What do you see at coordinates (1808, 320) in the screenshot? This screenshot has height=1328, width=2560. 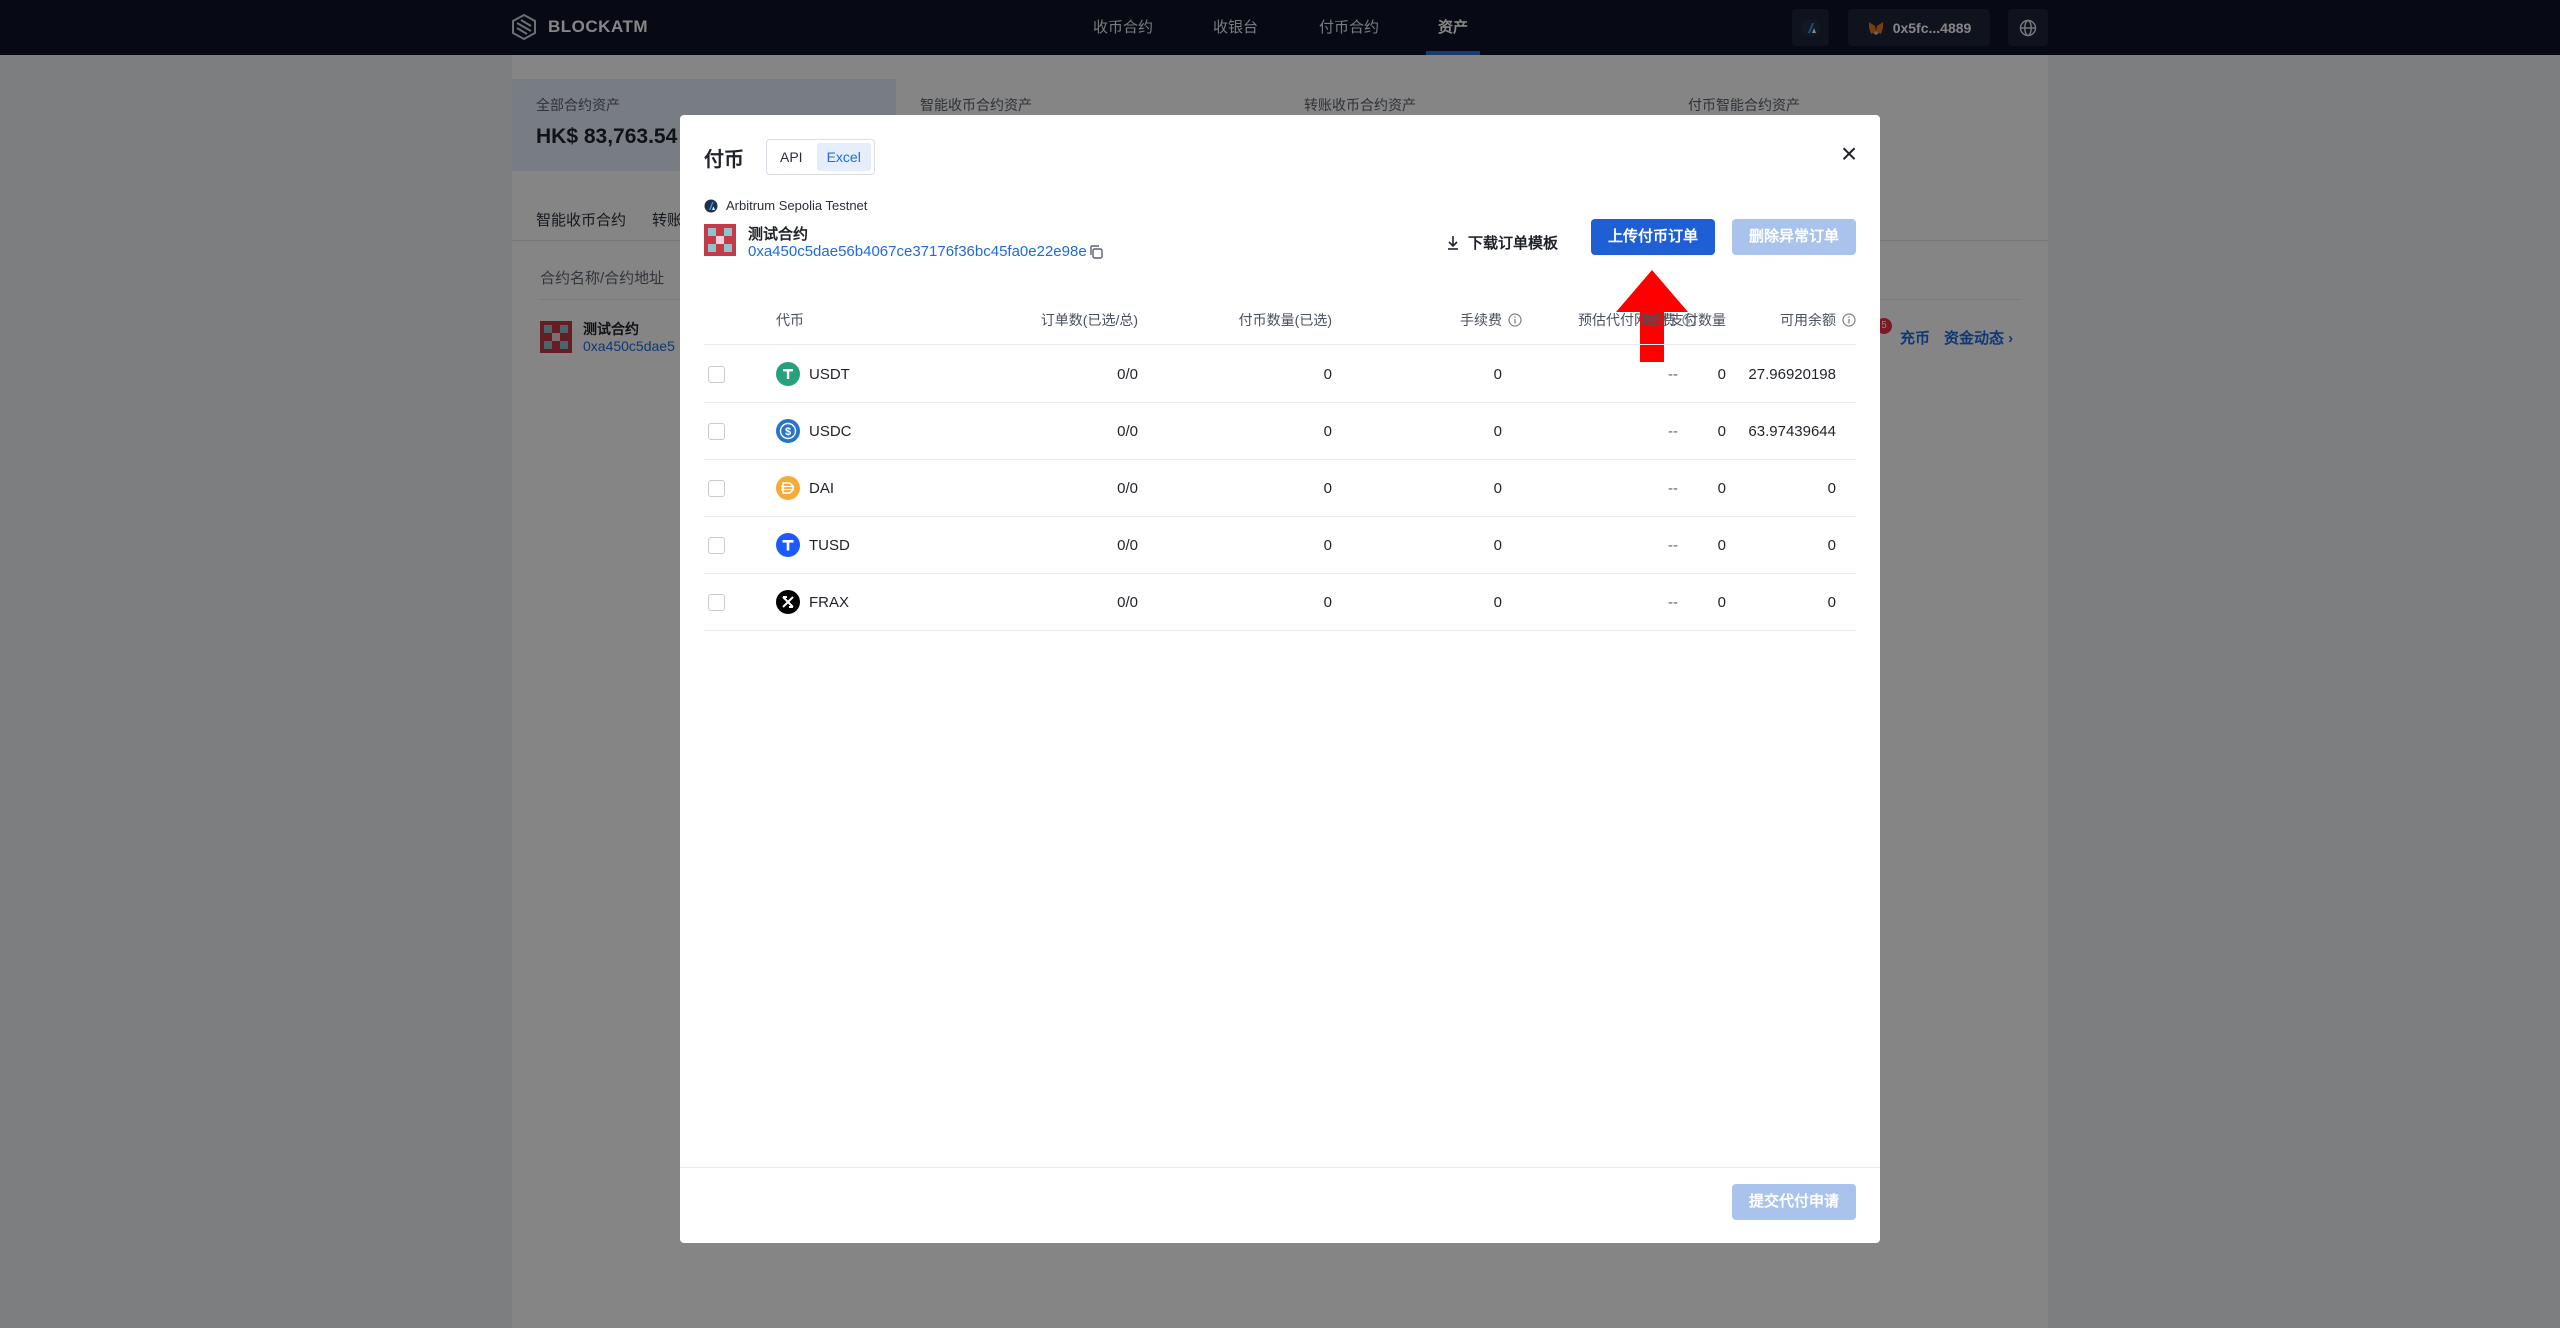 I see `col-balance-label: 可用余额` at bounding box center [1808, 320].